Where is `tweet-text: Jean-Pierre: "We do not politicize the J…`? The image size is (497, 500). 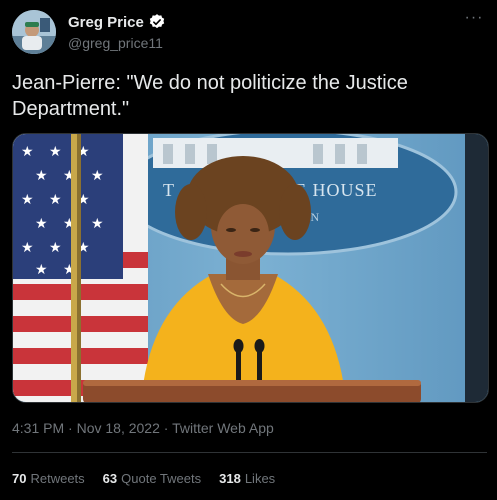
tweet-text: Jean-Pierre: "We do not politicize the J… is located at coordinates (210, 96).